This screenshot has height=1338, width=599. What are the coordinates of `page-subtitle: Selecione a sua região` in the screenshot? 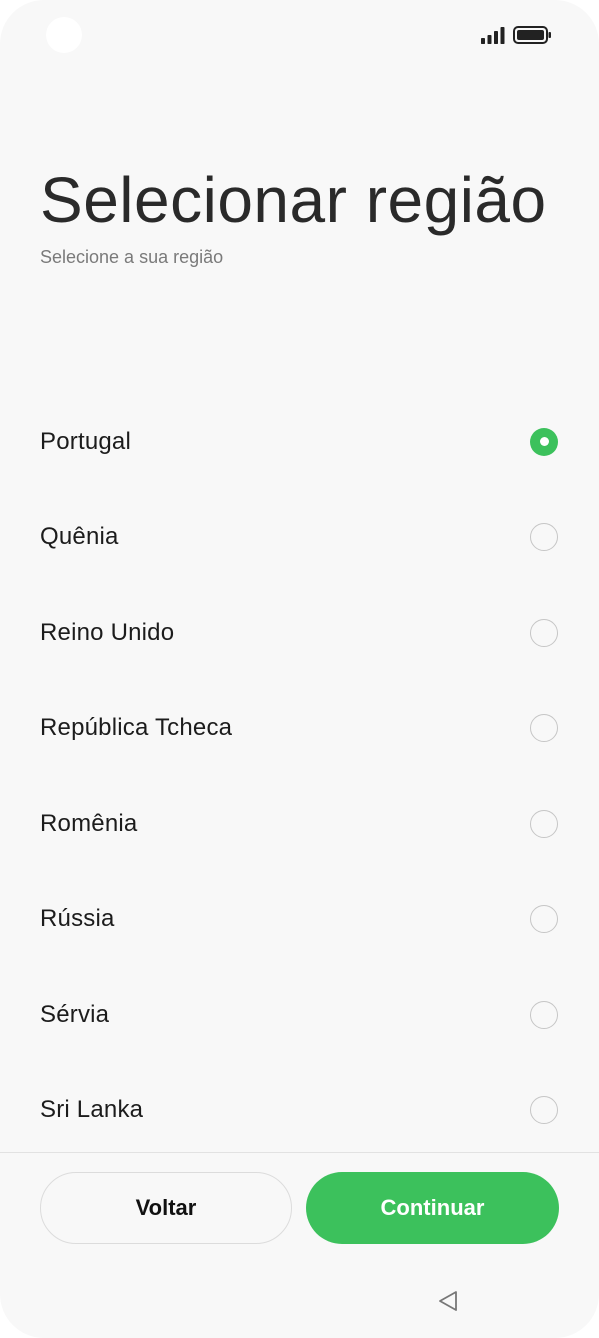 It's located at (132, 257).